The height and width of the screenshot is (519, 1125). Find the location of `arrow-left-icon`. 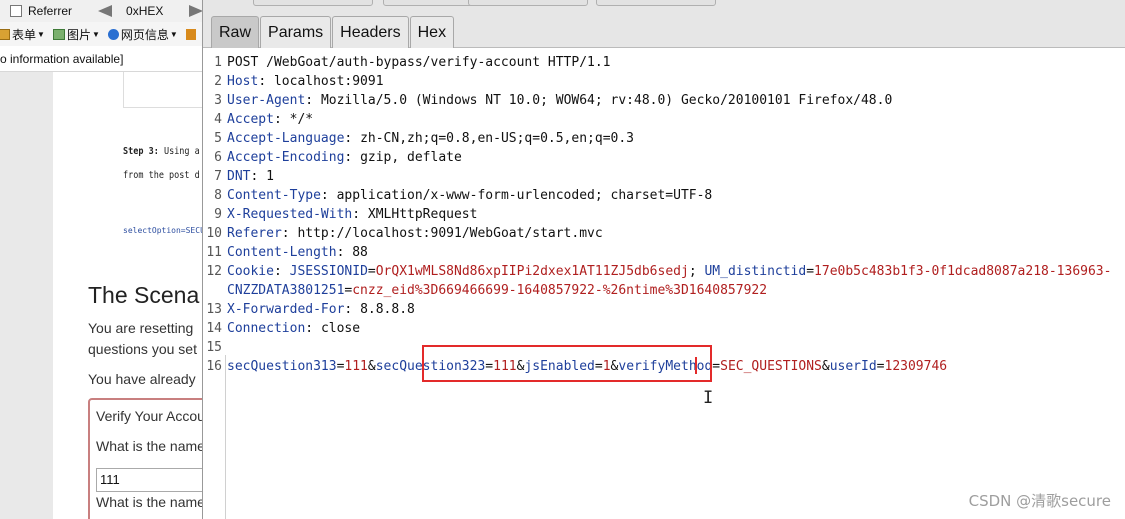

arrow-left-icon is located at coordinates (105, 11).